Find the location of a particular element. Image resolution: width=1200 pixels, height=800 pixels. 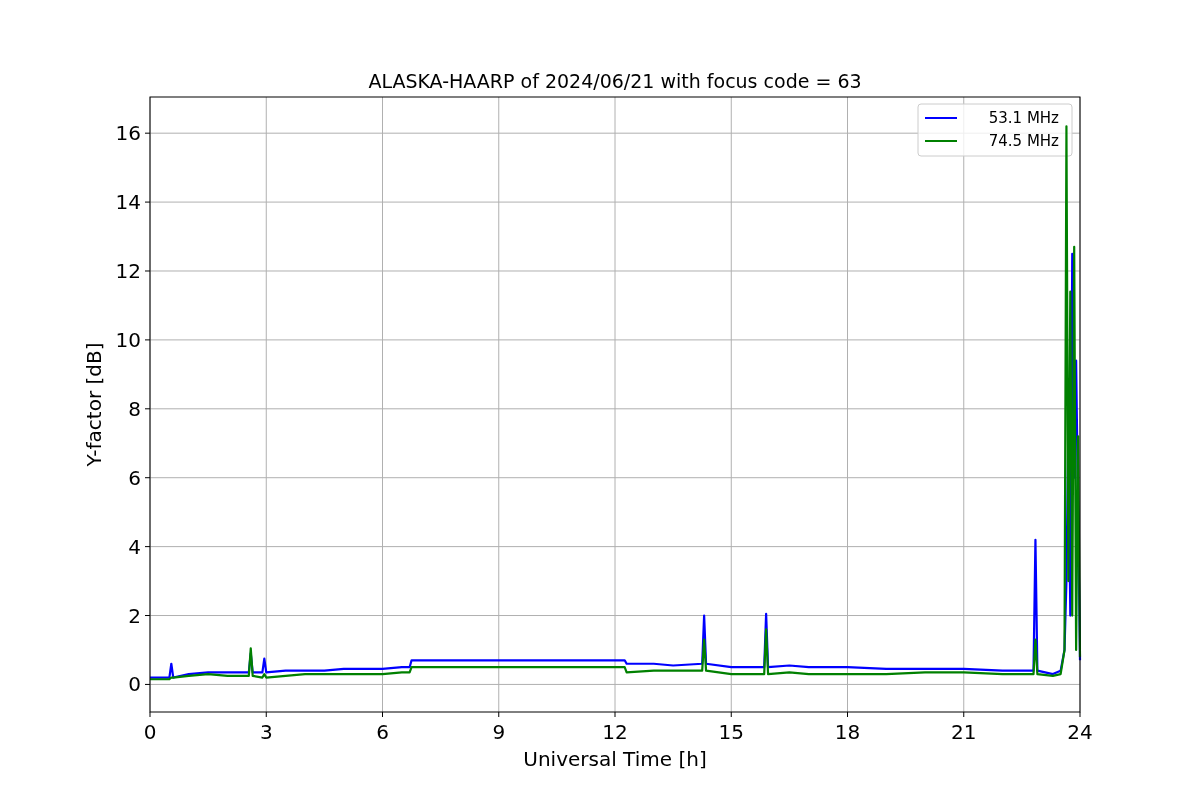

x-tick-label: 9 is located at coordinates (499, 732).